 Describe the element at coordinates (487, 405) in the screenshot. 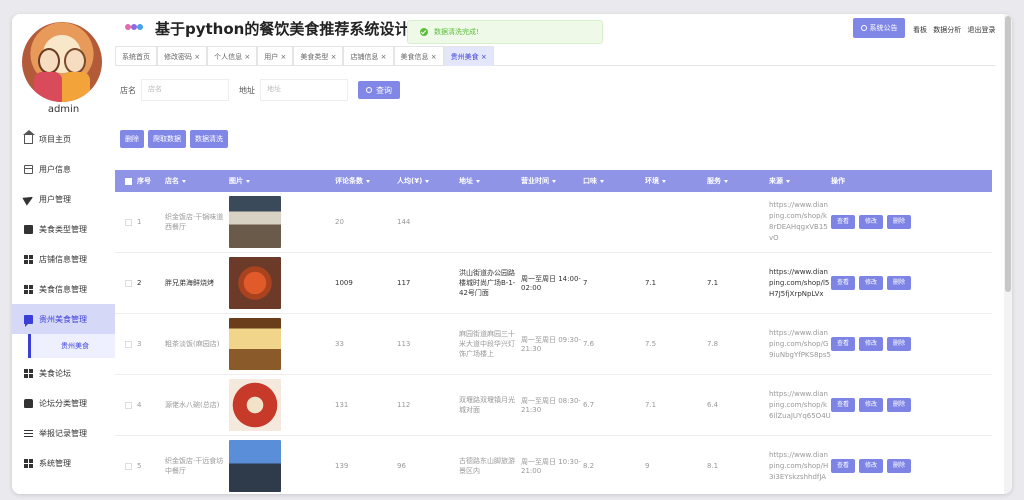

I see `cell-addr: 双堰路双堰镇月光城对面` at that location.